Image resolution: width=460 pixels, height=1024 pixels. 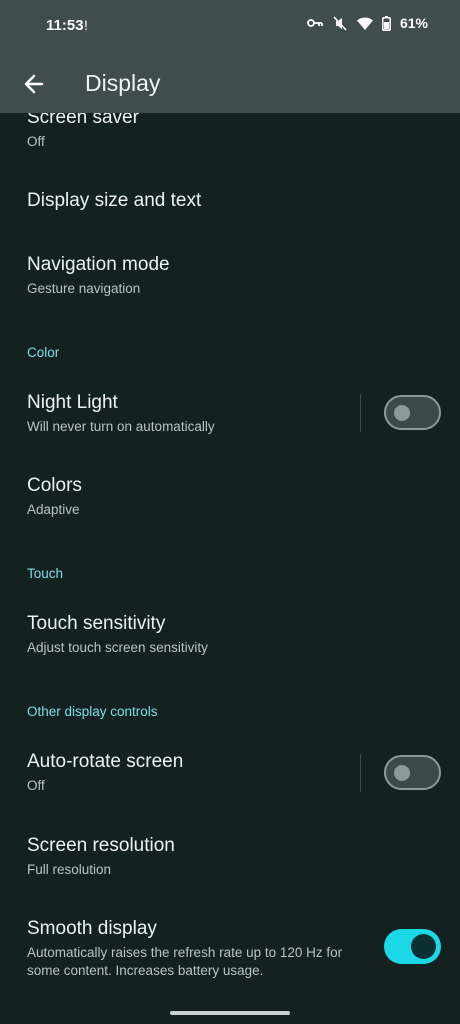 What do you see at coordinates (340, 23) in the screenshot?
I see `mute-icon` at bounding box center [340, 23].